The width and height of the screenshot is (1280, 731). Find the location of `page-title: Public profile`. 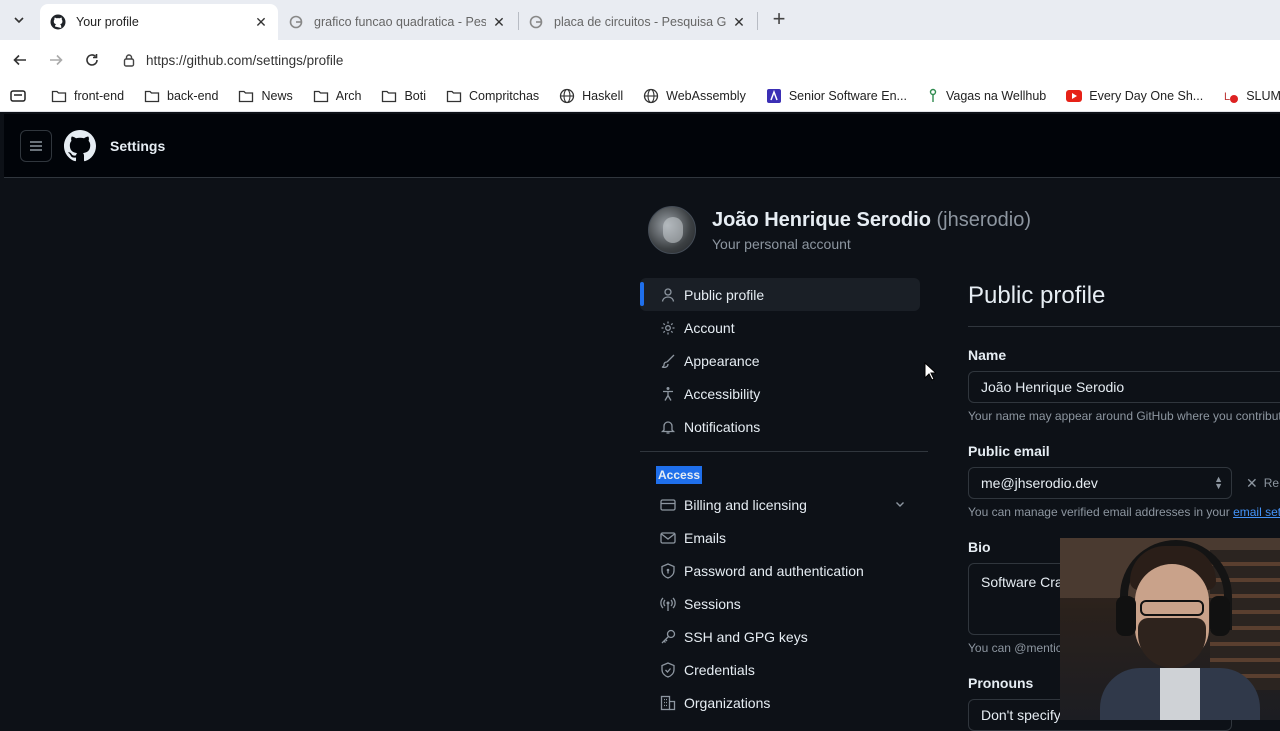

page-title: Public profile is located at coordinates (1037, 295).